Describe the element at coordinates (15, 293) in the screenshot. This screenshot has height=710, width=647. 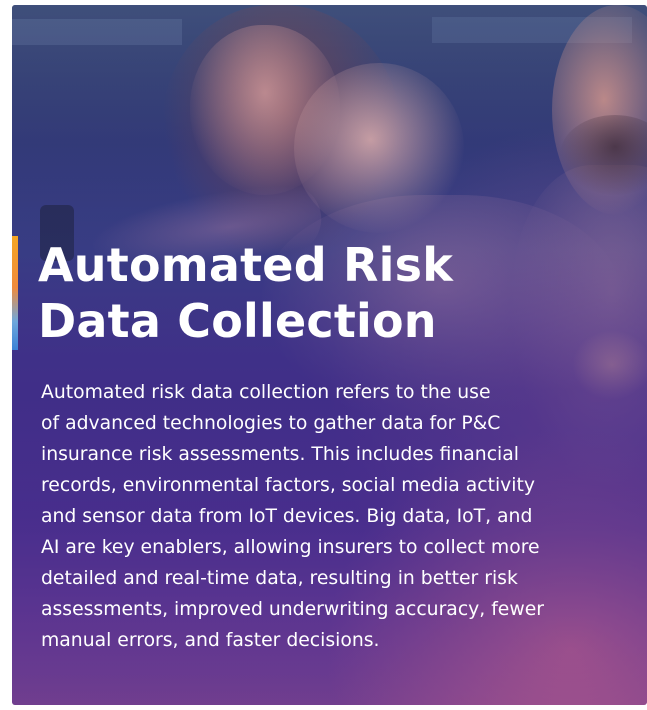
I see `title-accent-bar` at that location.